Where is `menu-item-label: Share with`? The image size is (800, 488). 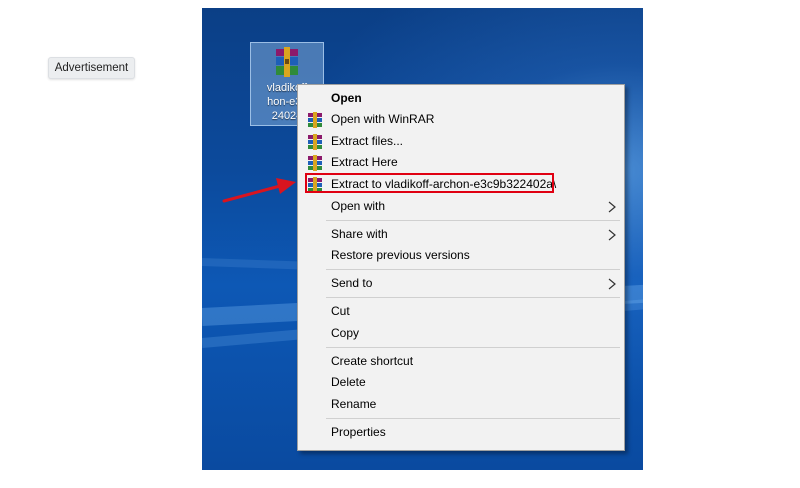 menu-item-label: Share with is located at coordinates (359, 234).